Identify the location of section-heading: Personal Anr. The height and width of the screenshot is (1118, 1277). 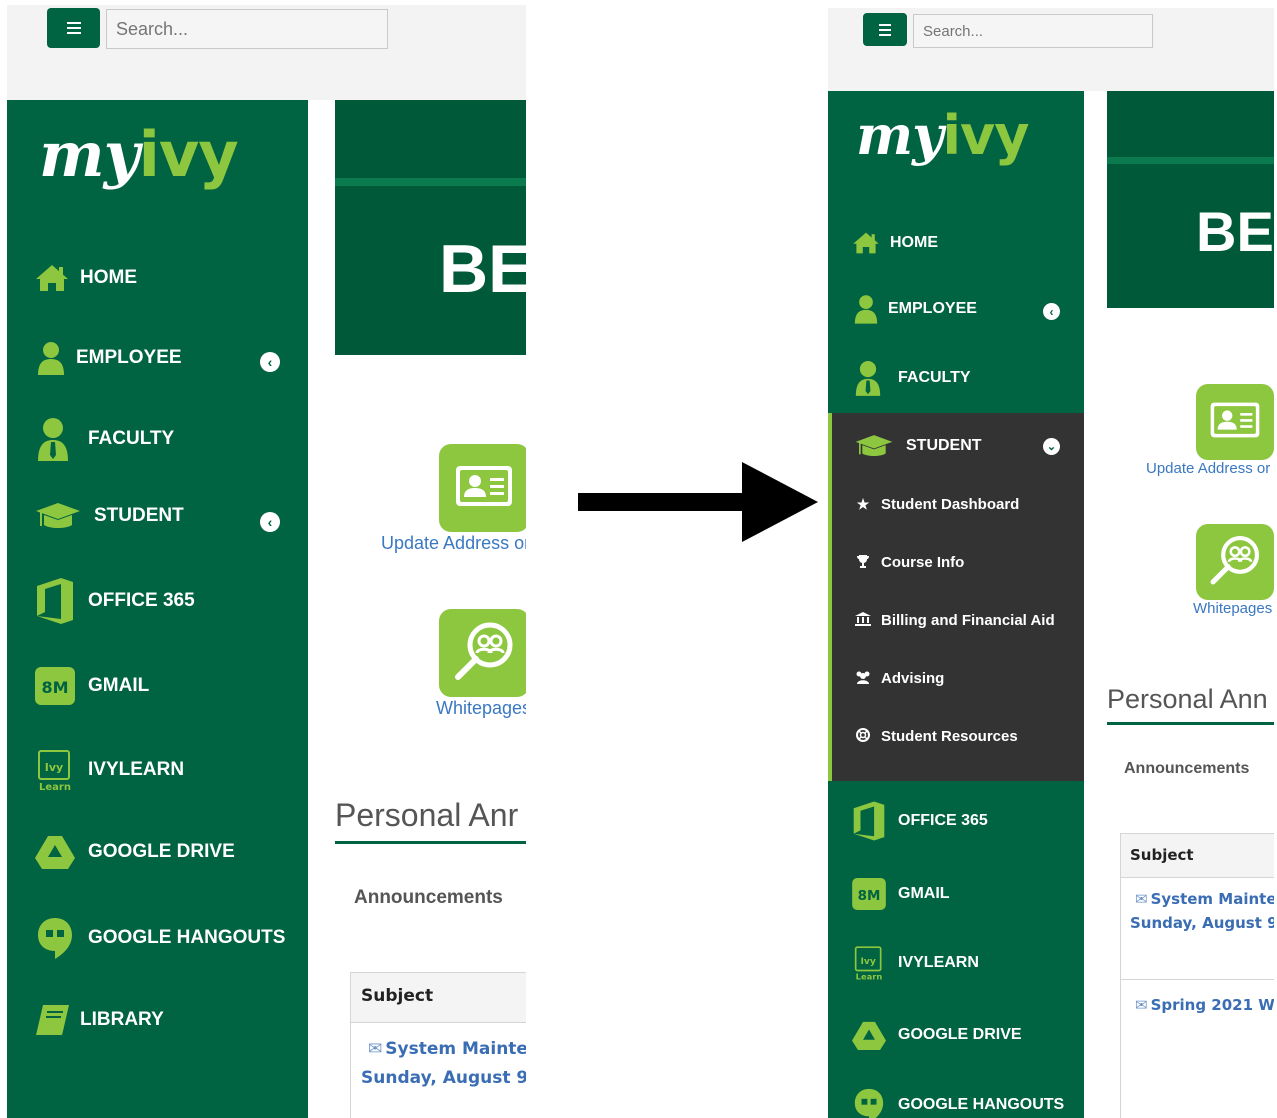
(427, 815).